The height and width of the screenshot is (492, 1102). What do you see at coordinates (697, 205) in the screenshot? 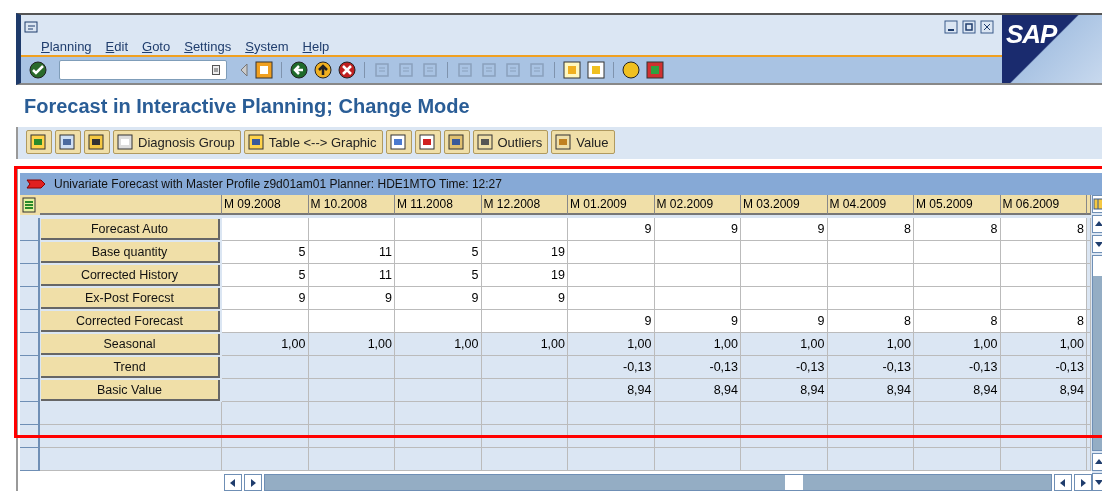
I see `column-header: M 02.2009` at bounding box center [697, 205].